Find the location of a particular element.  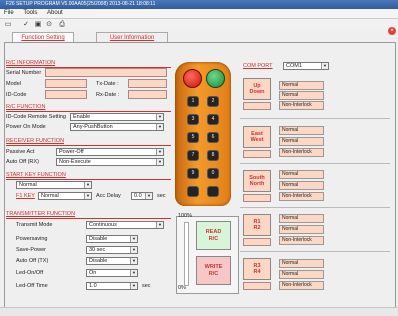

print-icon: ⎙ is located at coordinates (62, 25).